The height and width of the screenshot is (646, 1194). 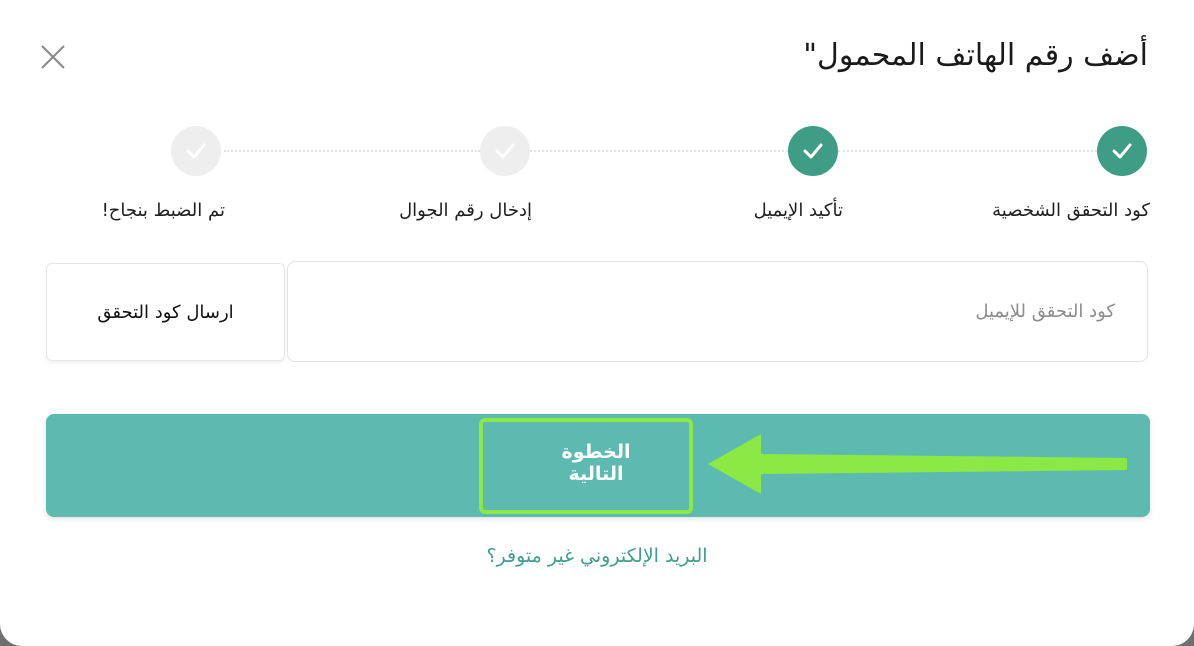 What do you see at coordinates (465, 210) in the screenshot?
I see `step-3-label: إدخال رقم الجوال` at bounding box center [465, 210].